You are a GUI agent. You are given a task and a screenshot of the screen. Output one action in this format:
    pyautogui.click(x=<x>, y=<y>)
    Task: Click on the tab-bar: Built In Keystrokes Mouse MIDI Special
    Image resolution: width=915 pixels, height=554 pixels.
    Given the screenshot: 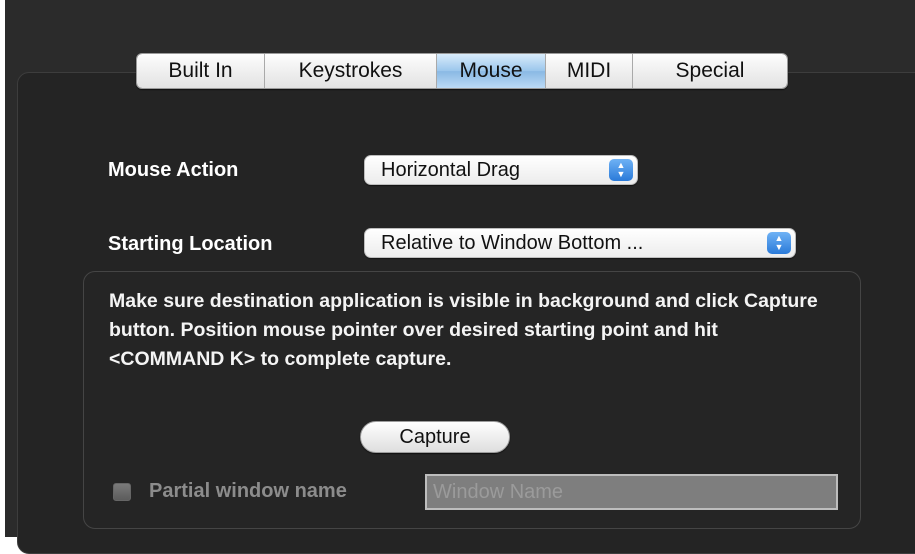 What is the action you would take?
    pyautogui.click(x=462, y=71)
    